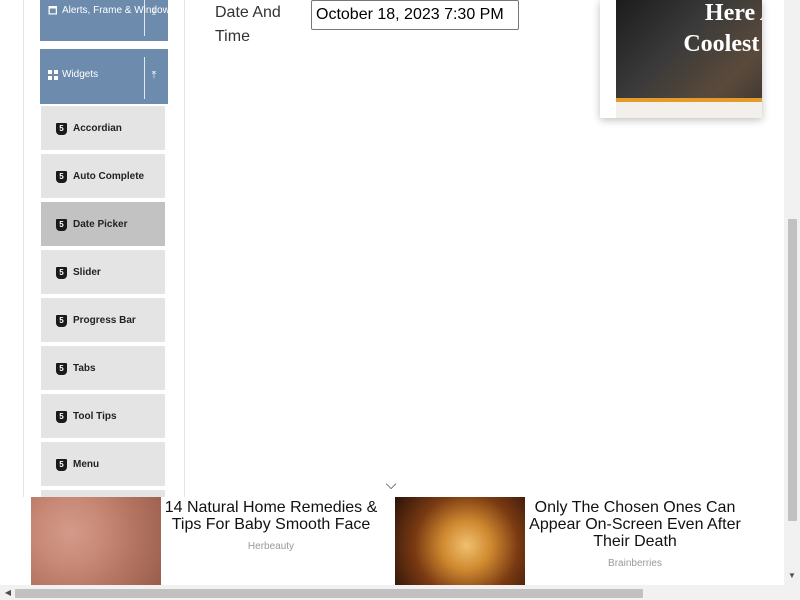 The height and width of the screenshot is (600, 800). What do you see at coordinates (415, 15) in the screenshot?
I see `date-time-input` at bounding box center [415, 15].